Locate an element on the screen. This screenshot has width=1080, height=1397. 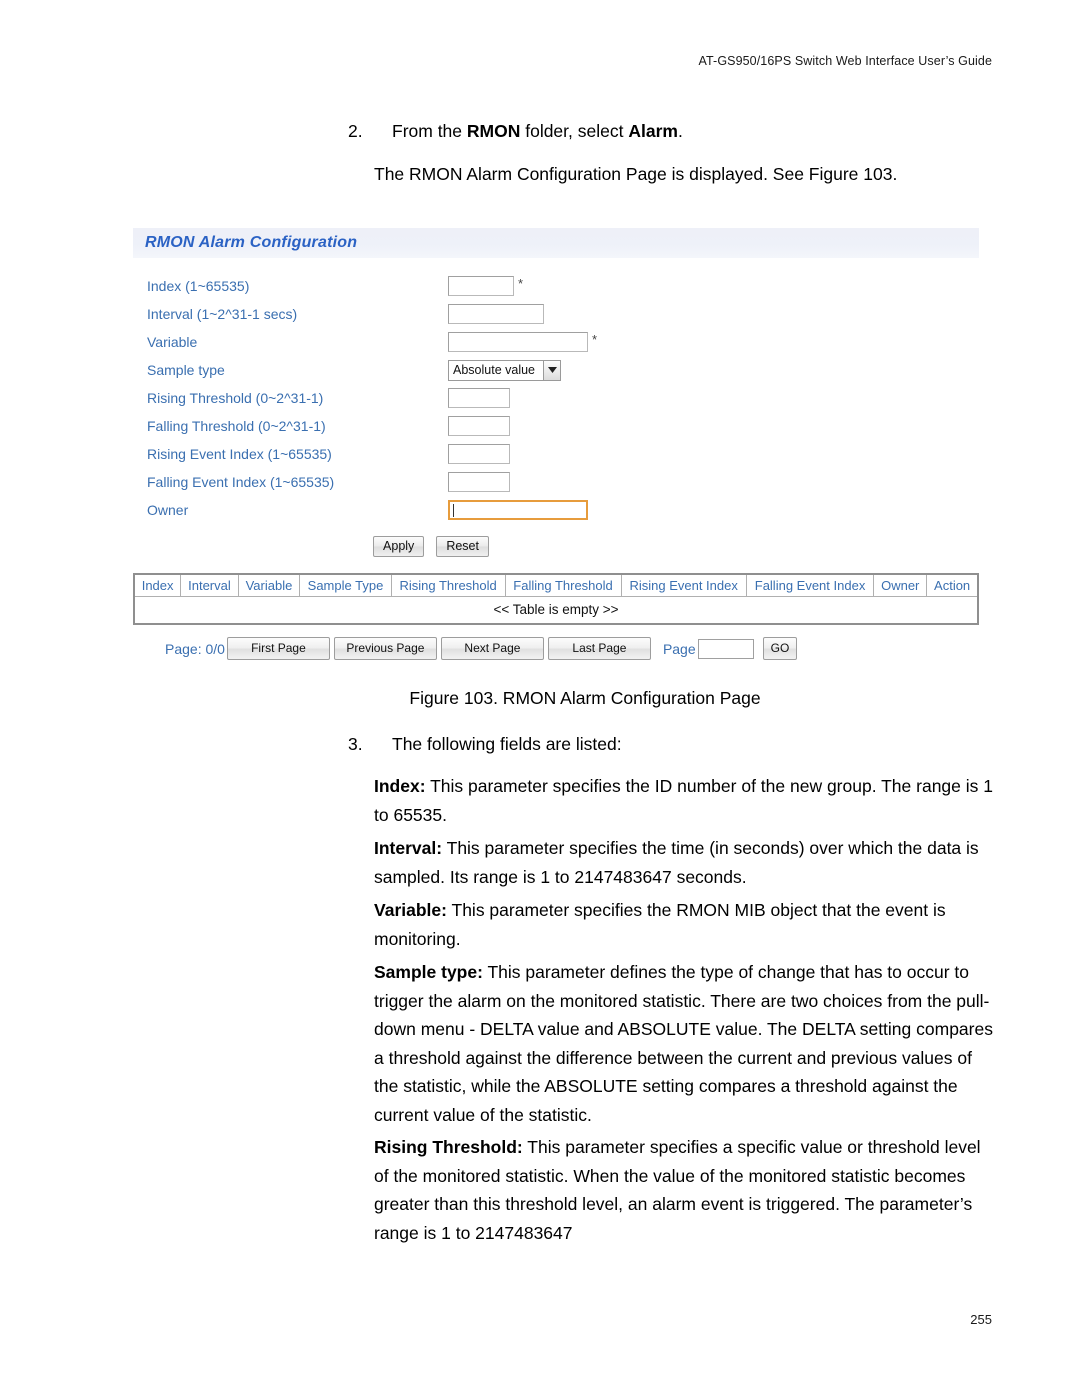
label-index: Index (1~65535) is located at coordinates (198, 286).